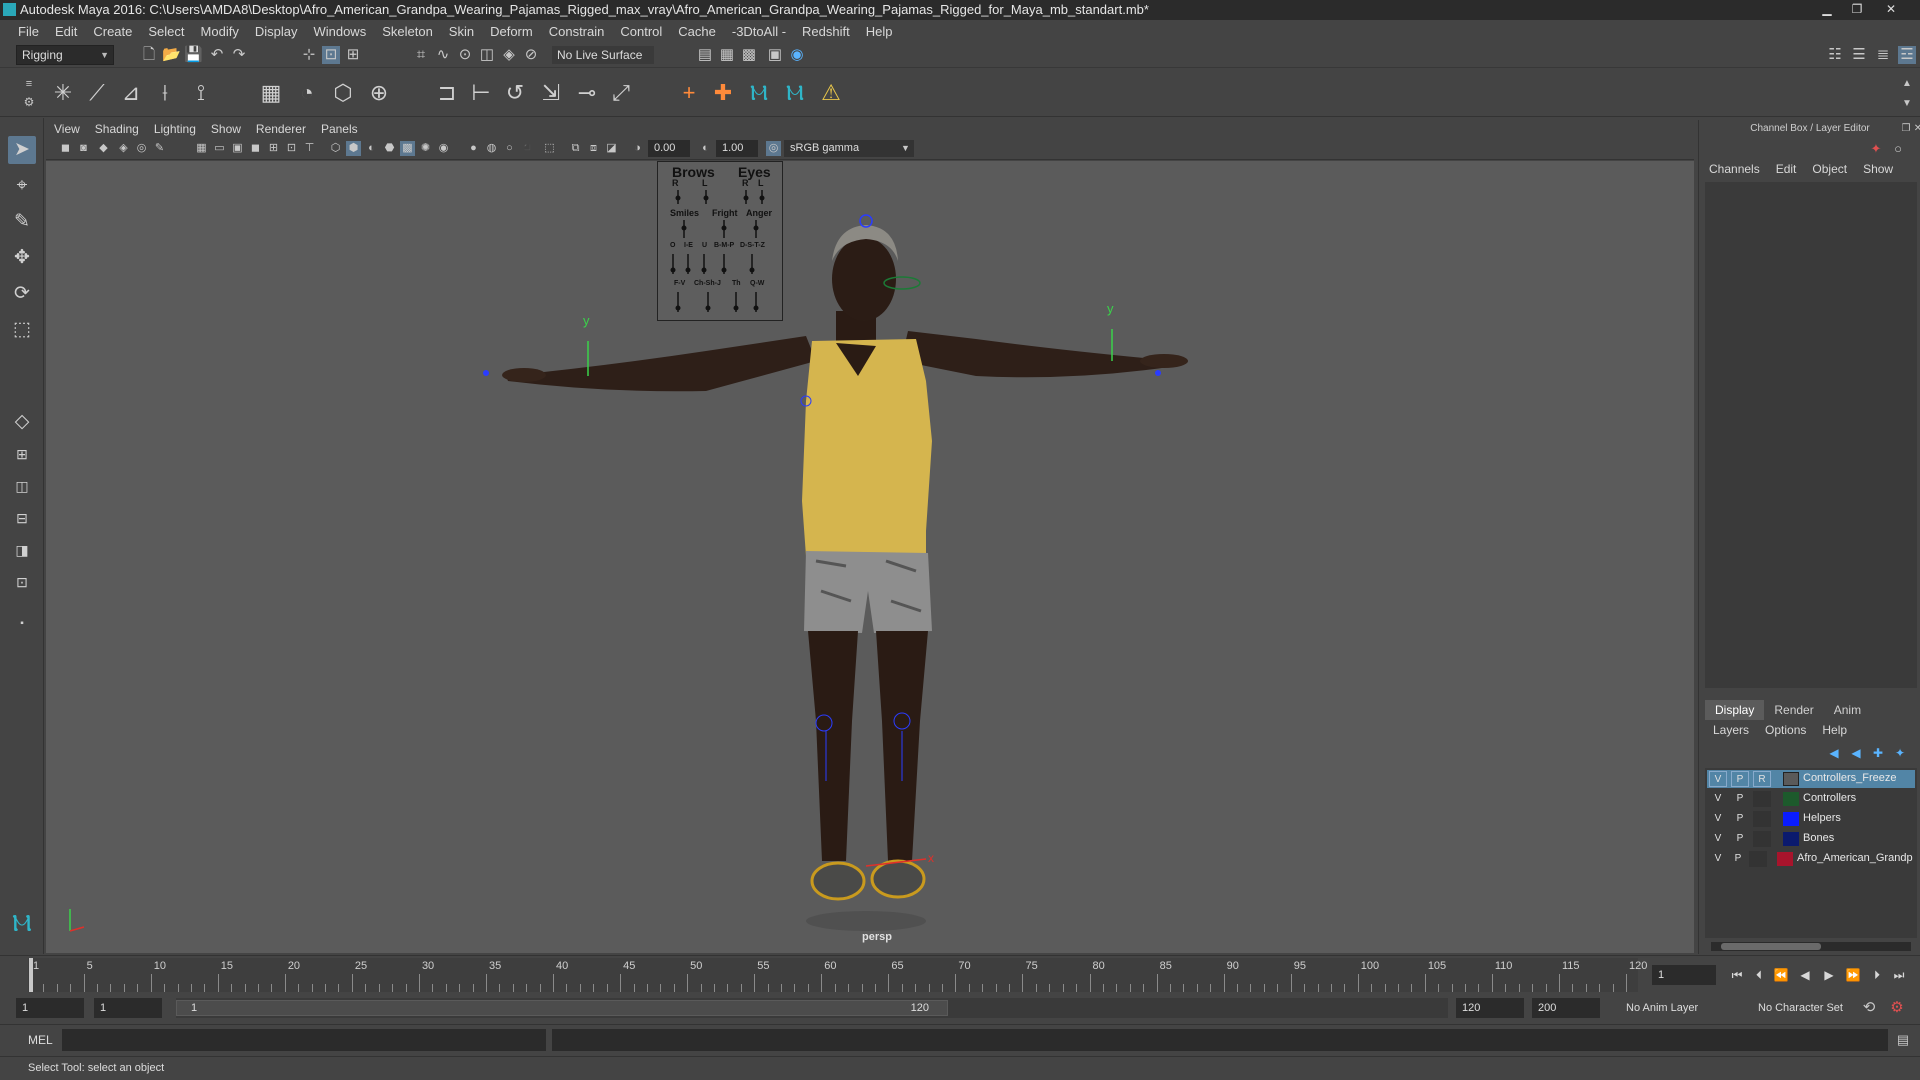 The image size is (1920, 1080). I want to click on ipr-render-icon: ▣, so click(775, 55).